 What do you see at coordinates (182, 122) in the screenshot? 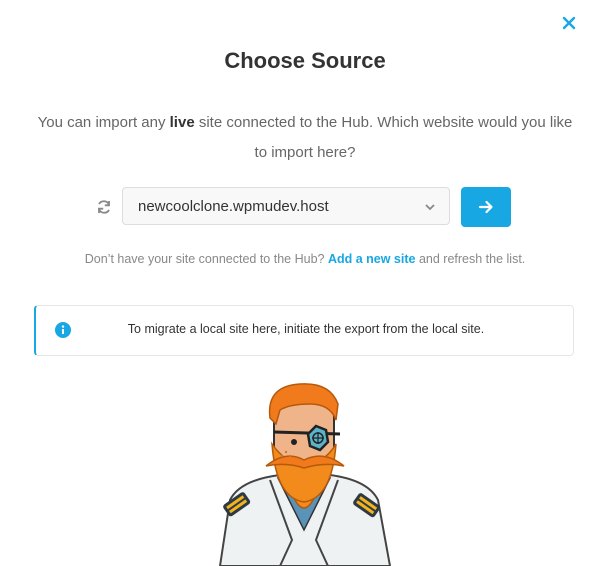
I see `description-emphasis: live` at bounding box center [182, 122].